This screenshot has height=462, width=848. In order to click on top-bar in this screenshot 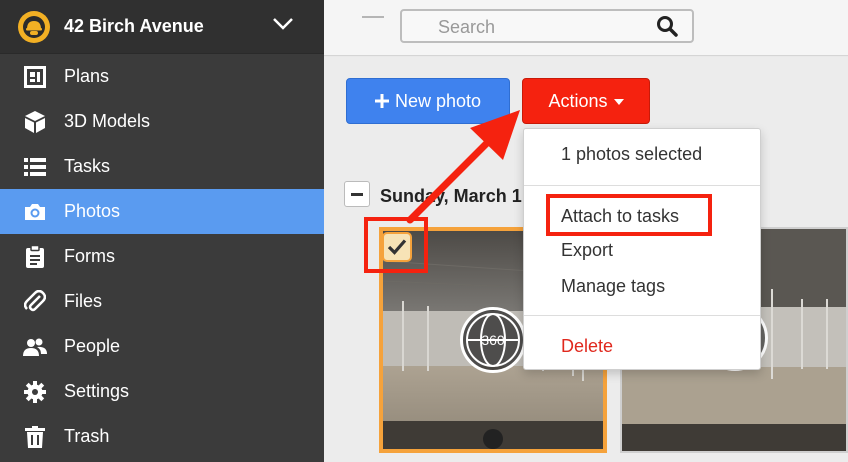, I will do `click(586, 28)`.